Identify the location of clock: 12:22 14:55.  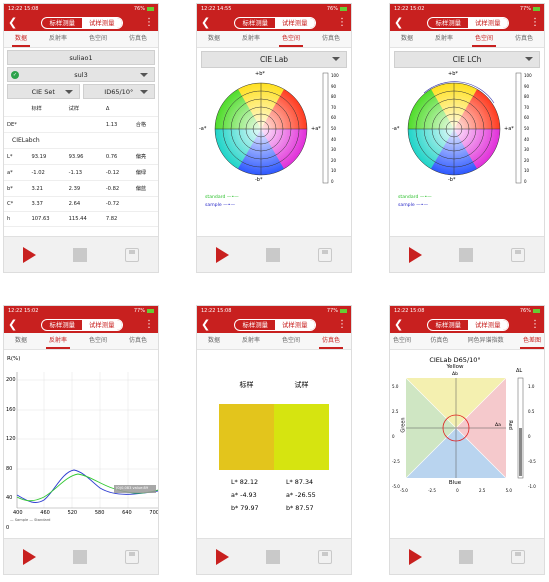
(216, 9).